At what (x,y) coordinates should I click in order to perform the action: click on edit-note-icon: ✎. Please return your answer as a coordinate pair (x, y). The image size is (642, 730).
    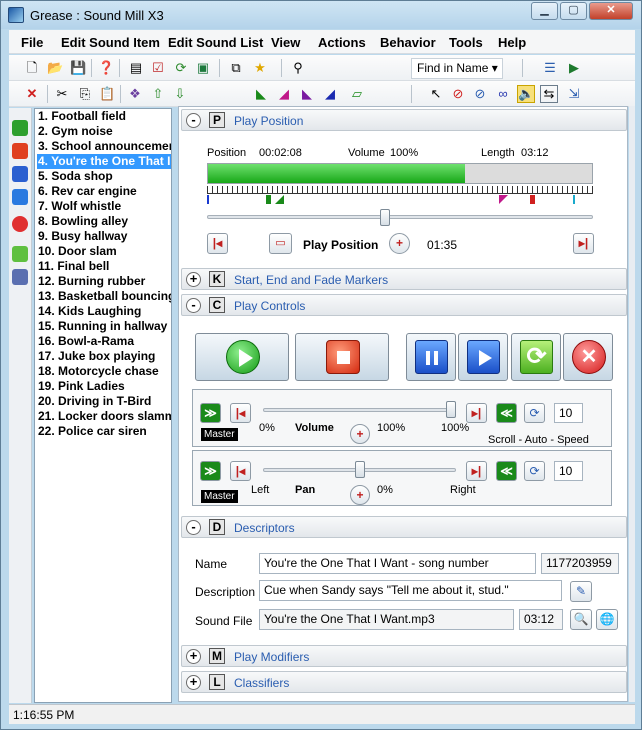
    Looking at the image, I should click on (581, 591).